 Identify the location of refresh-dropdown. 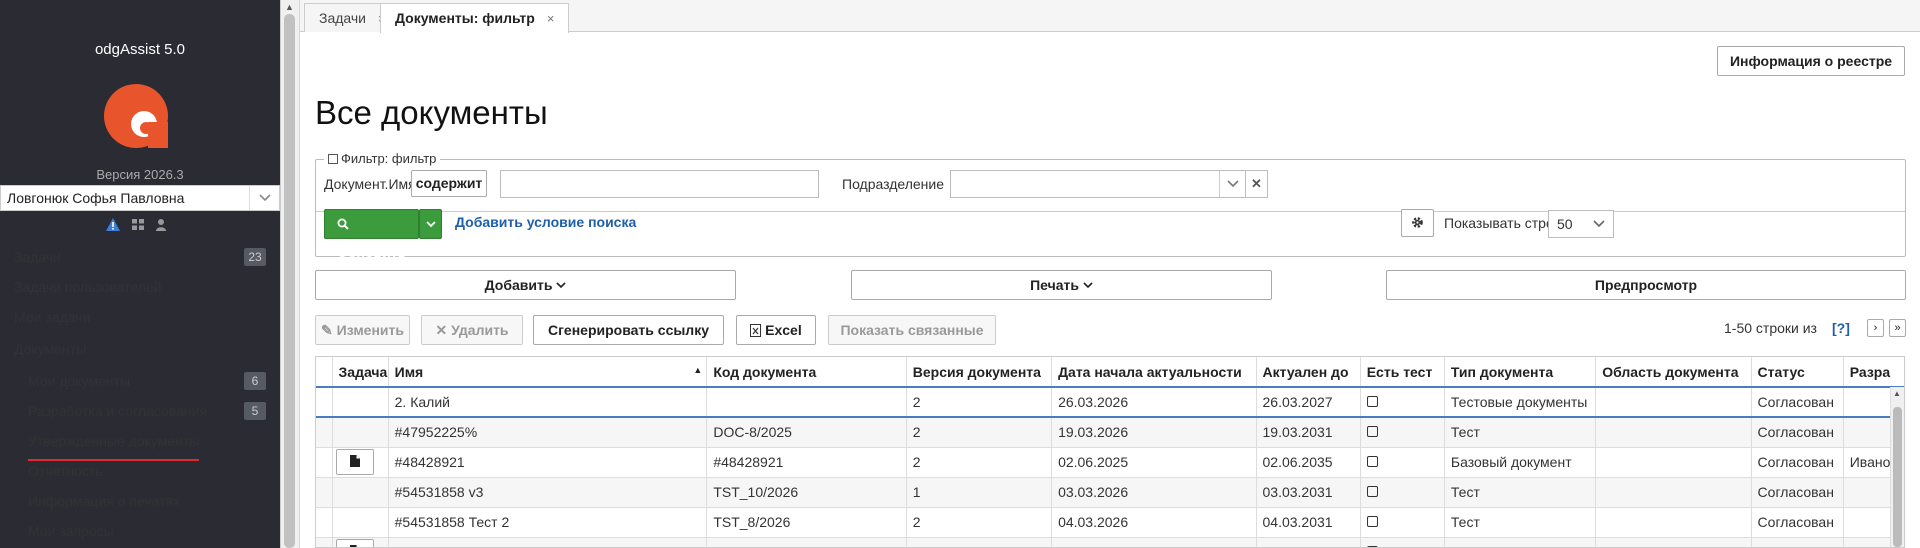
(430, 224).